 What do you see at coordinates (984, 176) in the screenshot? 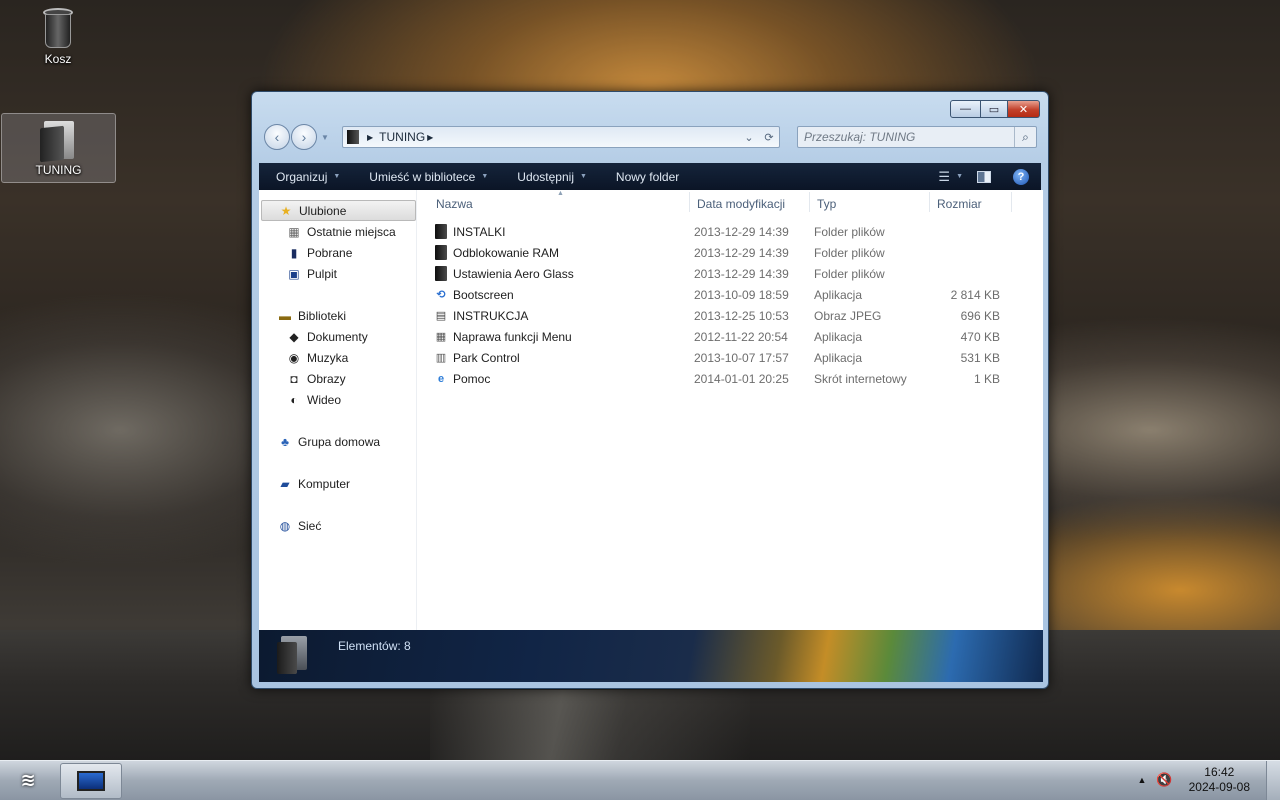
I see `preview-pane-icon` at bounding box center [984, 176].